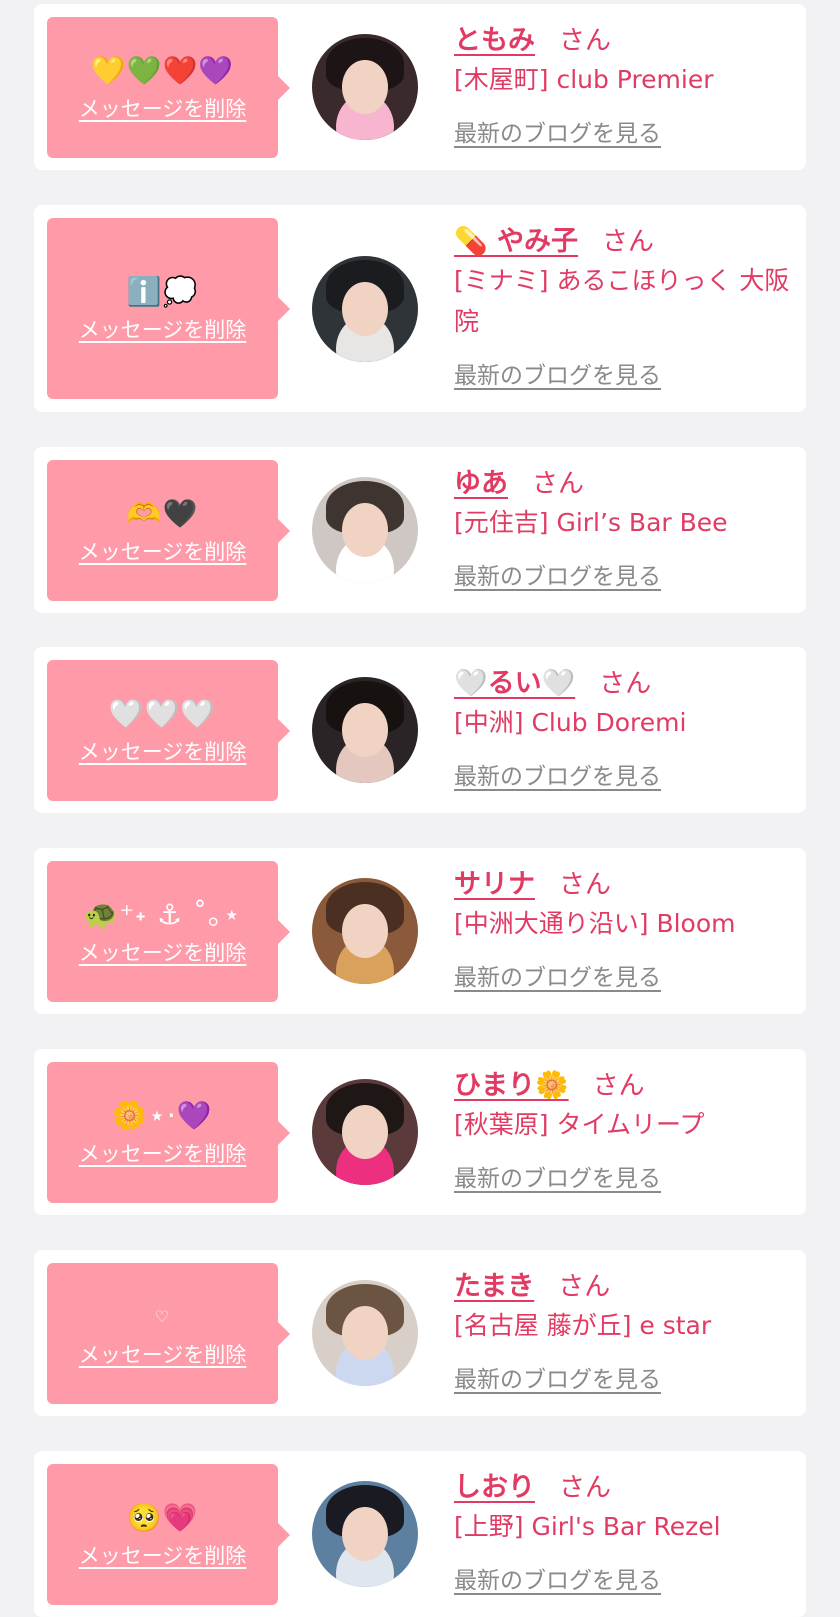  Describe the element at coordinates (587, 1526) in the screenshot. I see `store-name: [上野] Girl's Bar Rezel` at that location.